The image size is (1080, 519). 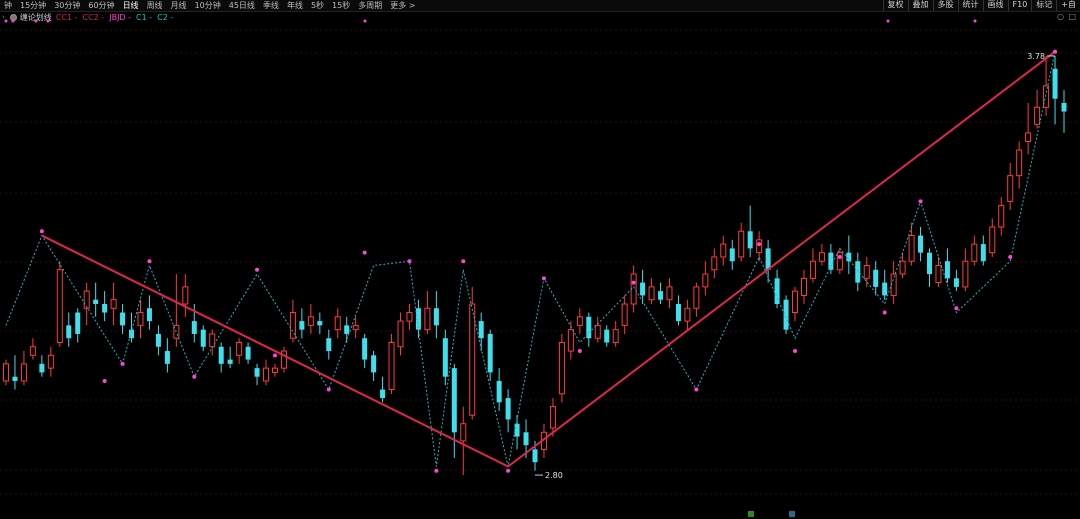 I want to click on bottom-markers, so click(x=771, y=514).